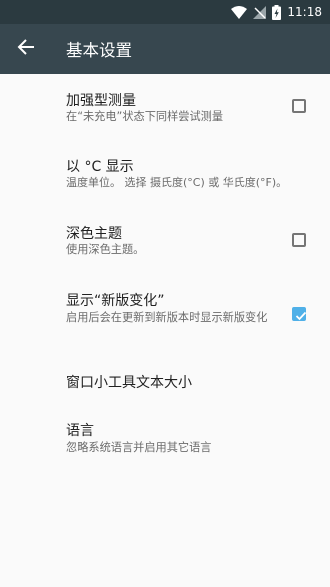  Describe the element at coordinates (145, 116) in the screenshot. I see `setting-subtitle: 在“未充电”状态下同样尝试测量` at that location.